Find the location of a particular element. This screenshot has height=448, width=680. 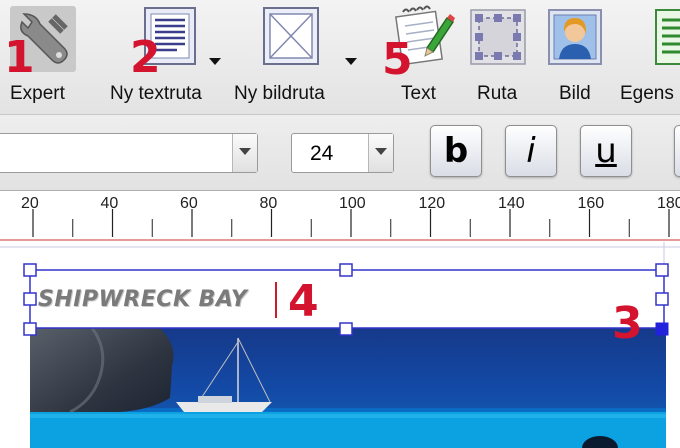

new-imagebox-label: Ny bildruta is located at coordinates (279, 93).